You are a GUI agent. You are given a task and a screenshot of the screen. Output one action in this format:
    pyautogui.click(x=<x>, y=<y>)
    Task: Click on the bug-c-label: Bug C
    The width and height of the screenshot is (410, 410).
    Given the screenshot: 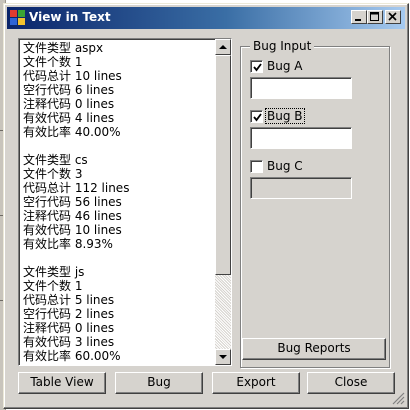 What is the action you would take?
    pyautogui.click(x=285, y=166)
    